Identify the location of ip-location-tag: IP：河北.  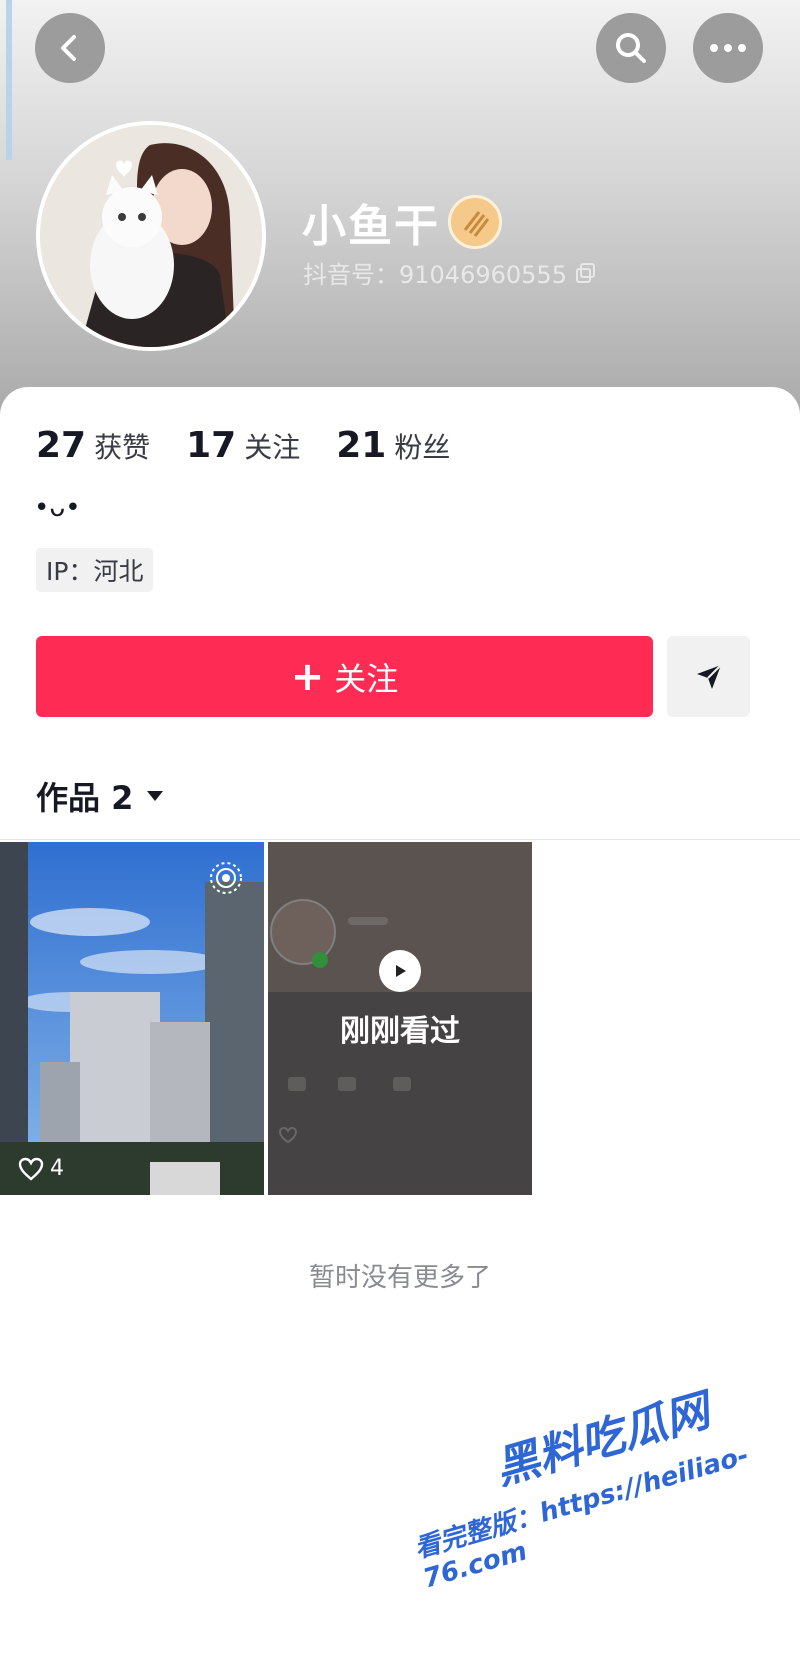
(95, 570).